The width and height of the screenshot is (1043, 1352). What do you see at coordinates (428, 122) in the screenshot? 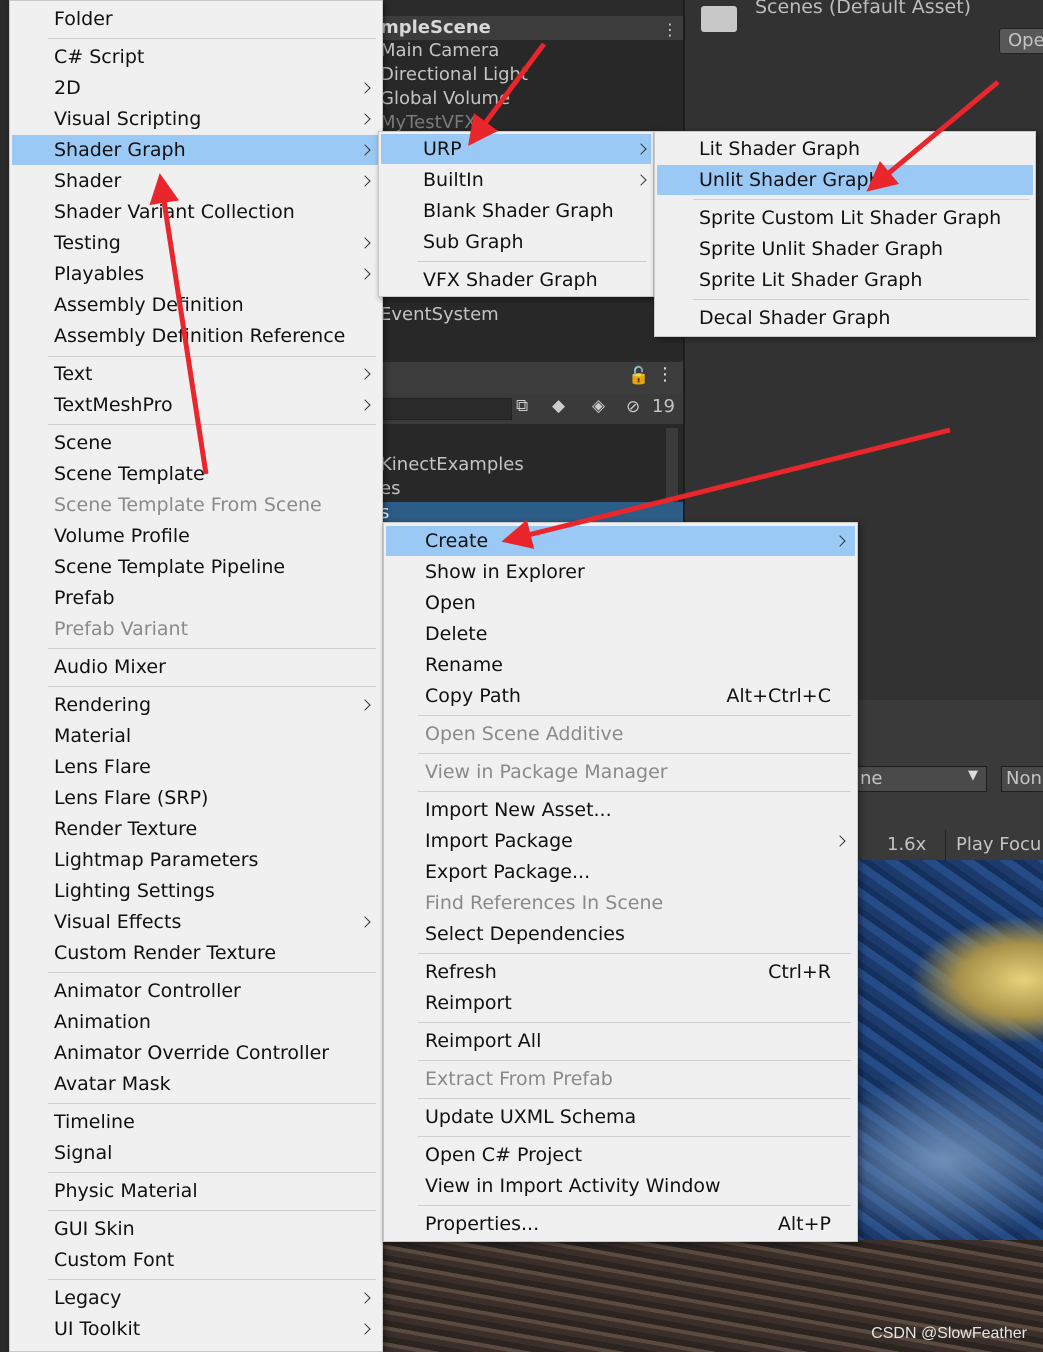
I see `hierarchy-item: MyTestVFX` at bounding box center [428, 122].